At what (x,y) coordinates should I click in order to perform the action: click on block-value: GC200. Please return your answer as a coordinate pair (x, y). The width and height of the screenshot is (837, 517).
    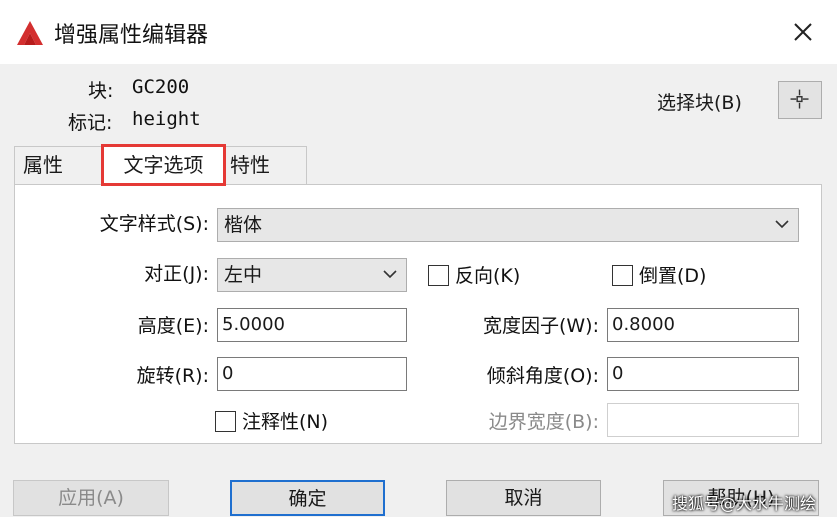
    Looking at the image, I should click on (161, 87).